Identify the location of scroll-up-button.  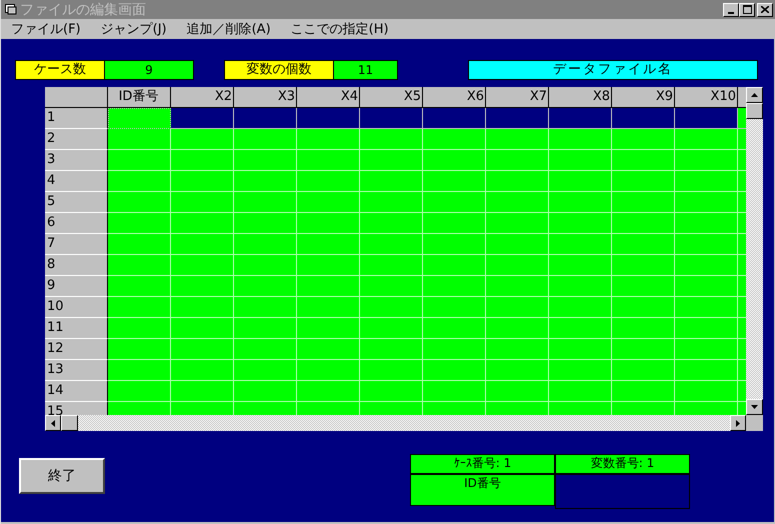
(754, 95).